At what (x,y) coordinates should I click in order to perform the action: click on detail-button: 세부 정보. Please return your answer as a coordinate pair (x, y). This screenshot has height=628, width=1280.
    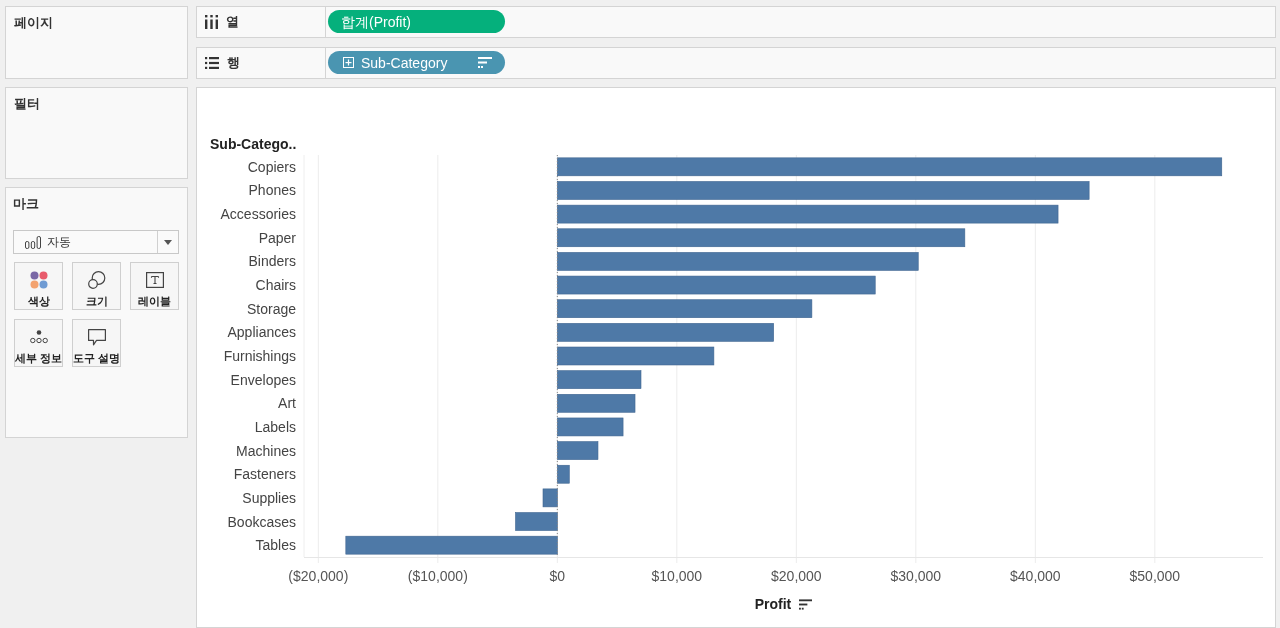
    Looking at the image, I should click on (38, 343).